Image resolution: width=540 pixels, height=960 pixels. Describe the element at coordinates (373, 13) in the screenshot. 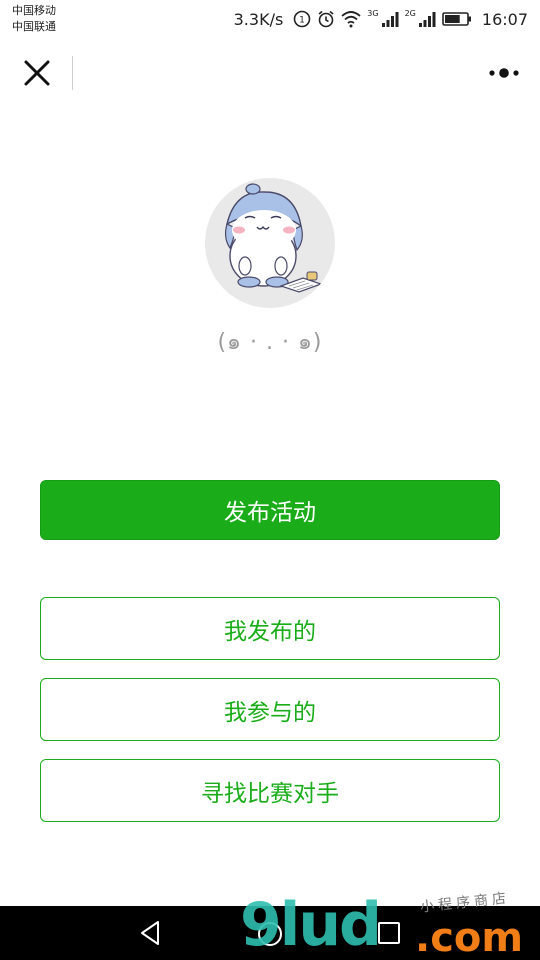

I see `net-type-1: 3G` at that location.